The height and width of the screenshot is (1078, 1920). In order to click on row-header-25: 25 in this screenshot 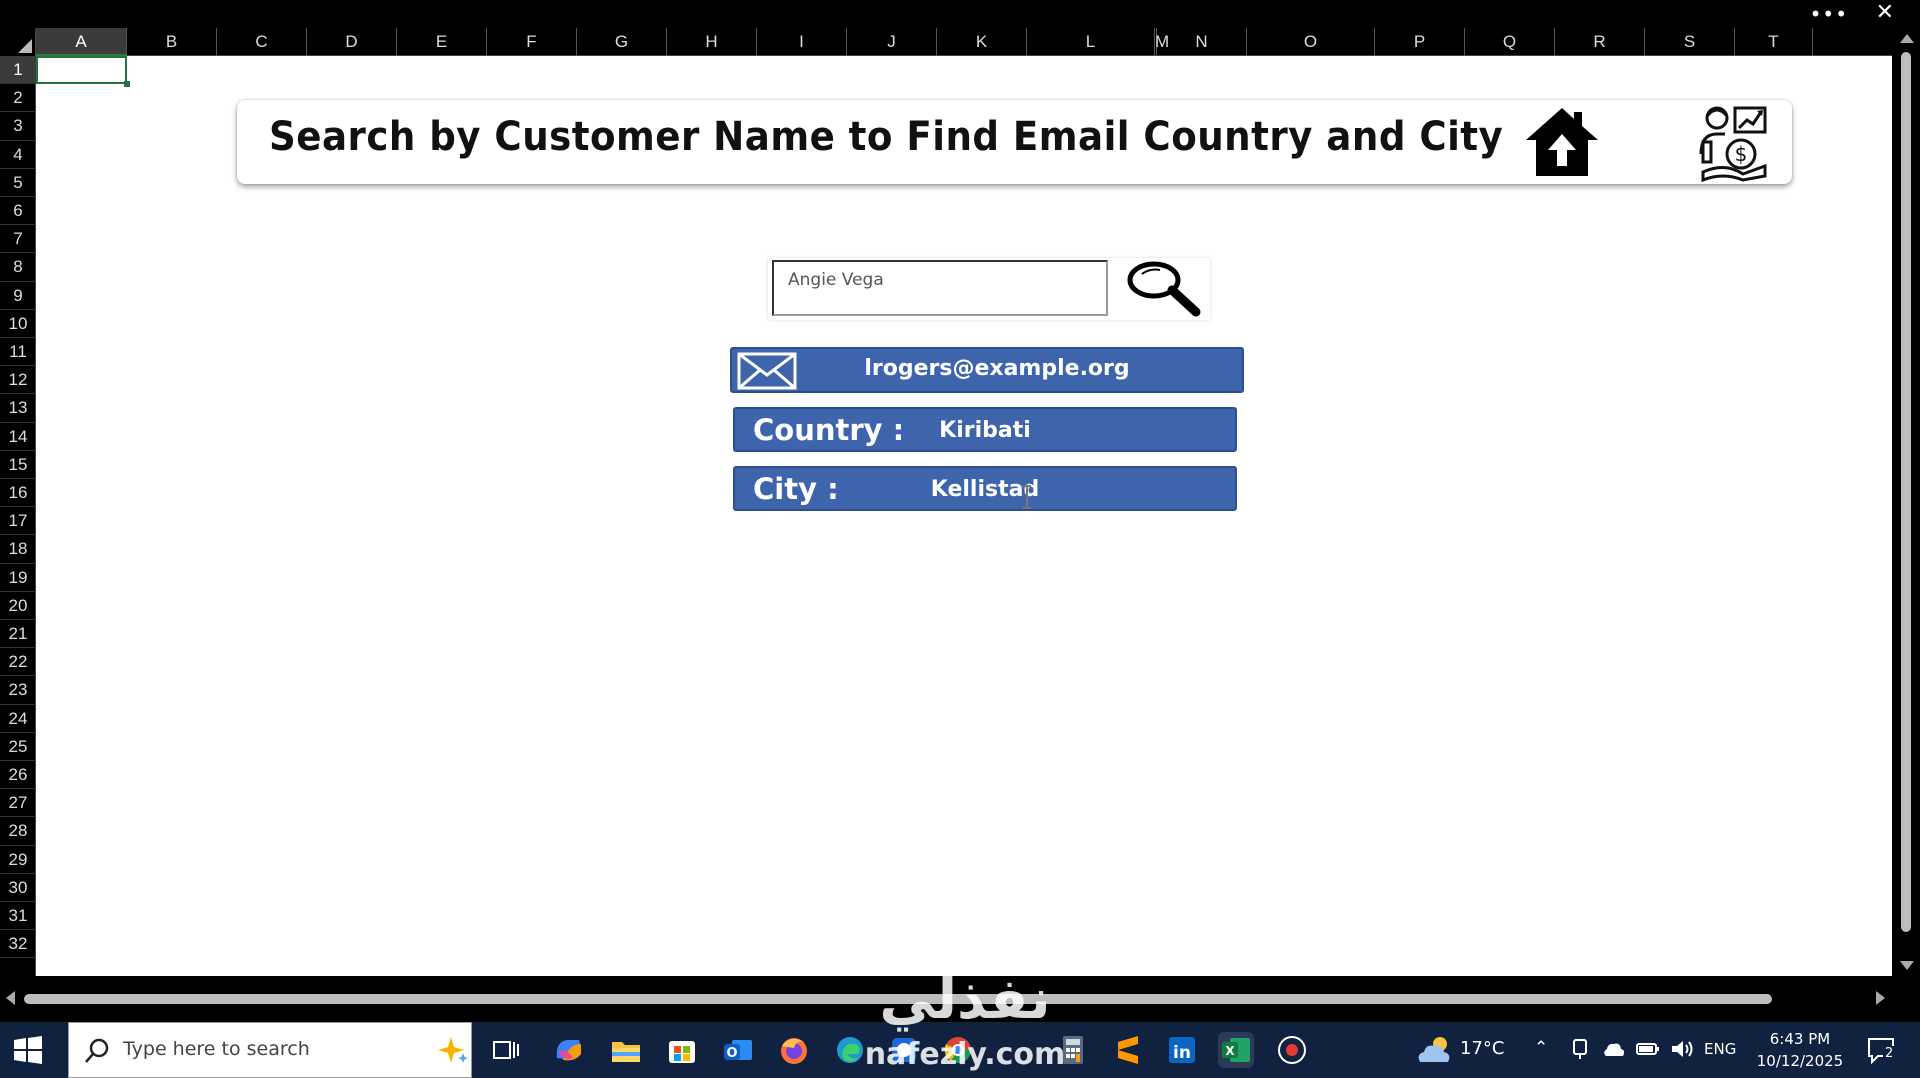, I will do `click(18, 747)`.